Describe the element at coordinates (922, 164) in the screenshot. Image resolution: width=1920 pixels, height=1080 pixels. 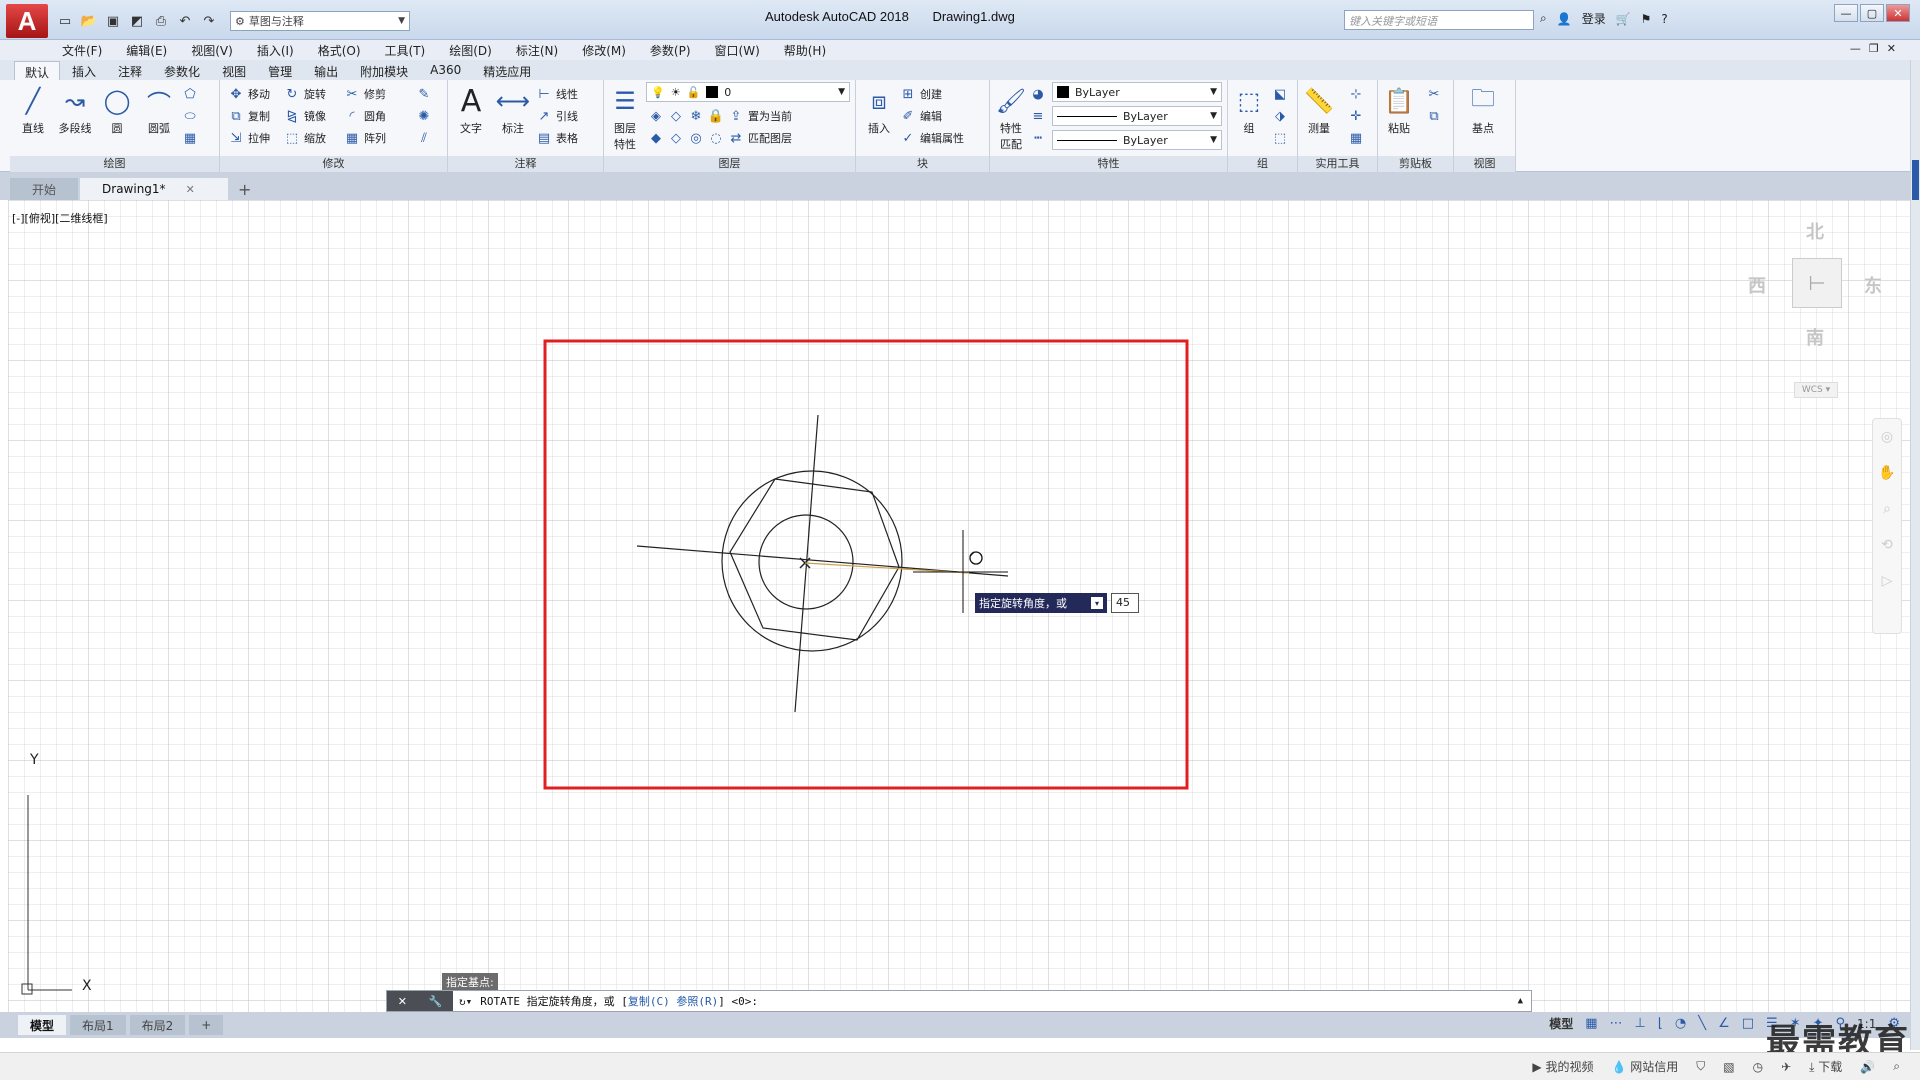
I see `panel-block-title: 块` at that location.